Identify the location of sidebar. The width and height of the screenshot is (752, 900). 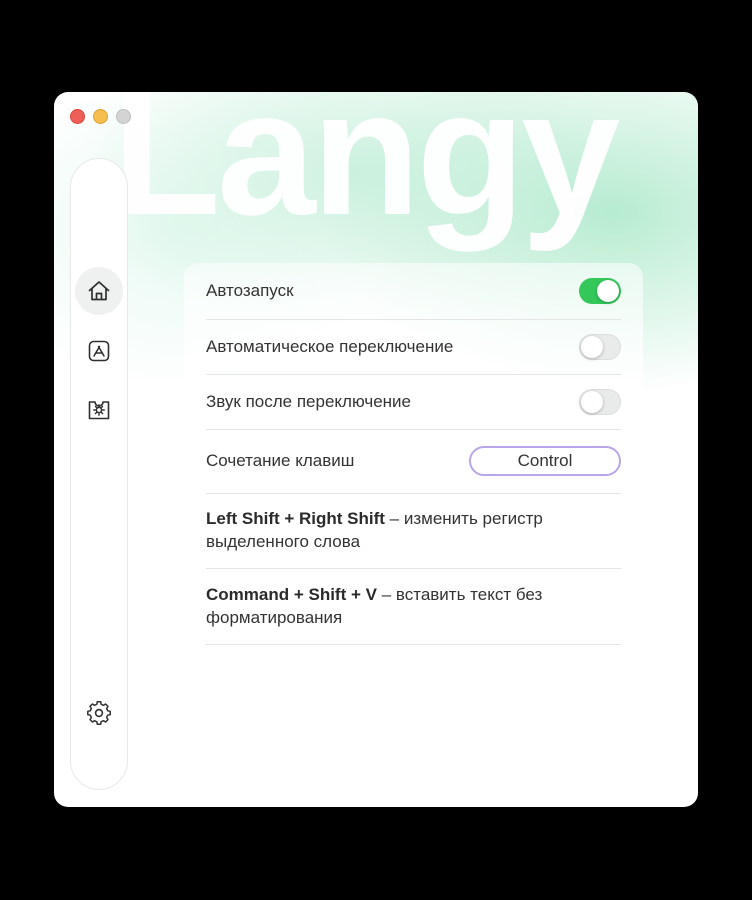
(99, 474).